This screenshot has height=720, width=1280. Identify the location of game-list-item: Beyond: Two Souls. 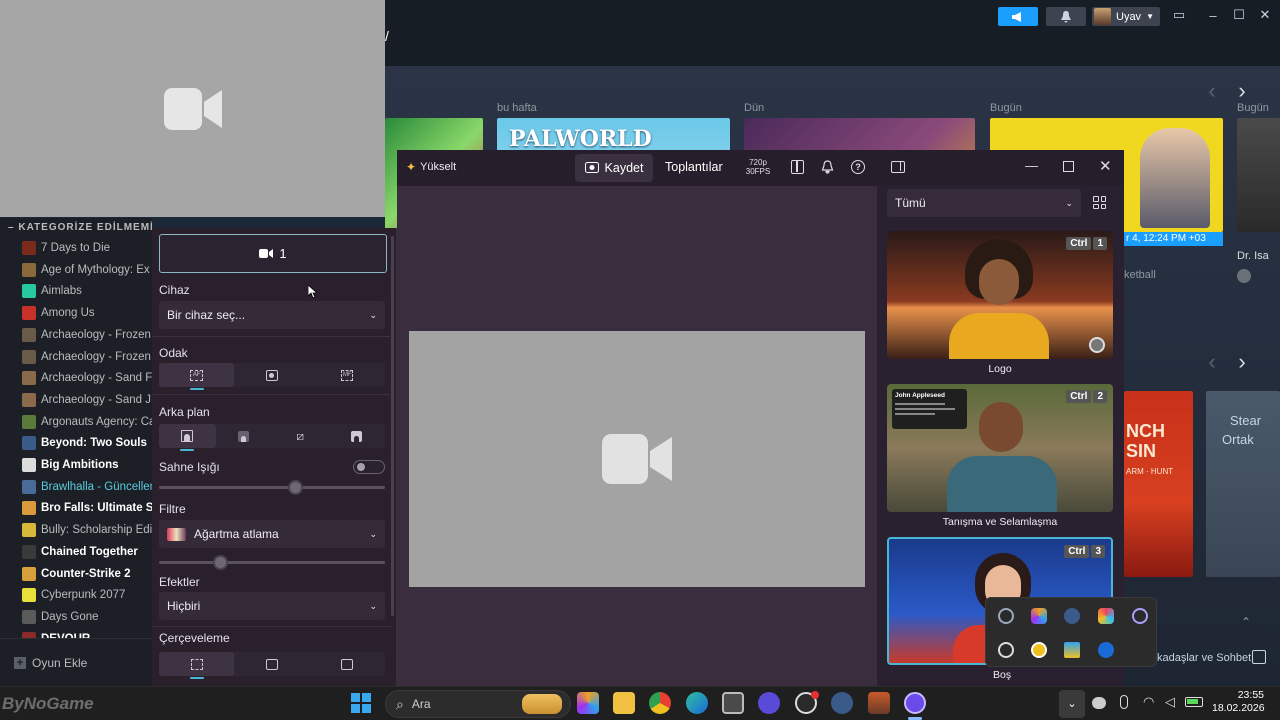
(84, 443).